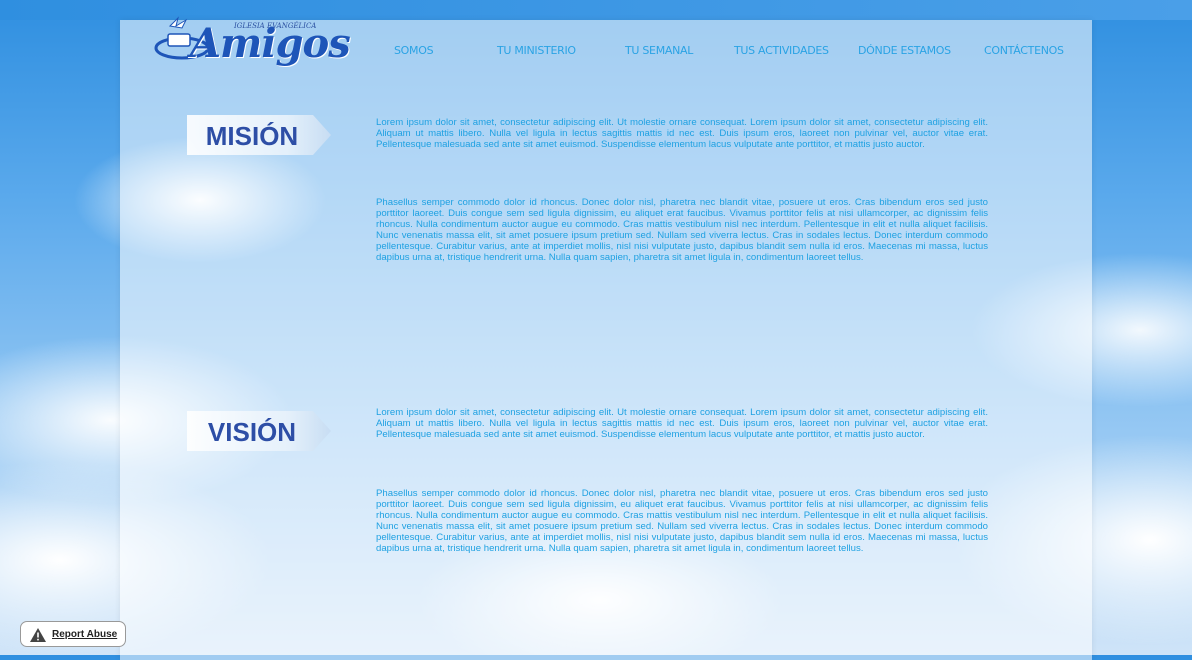  I want to click on nav-item-contactenos: CONTÁCTENOS, so click(1024, 50).